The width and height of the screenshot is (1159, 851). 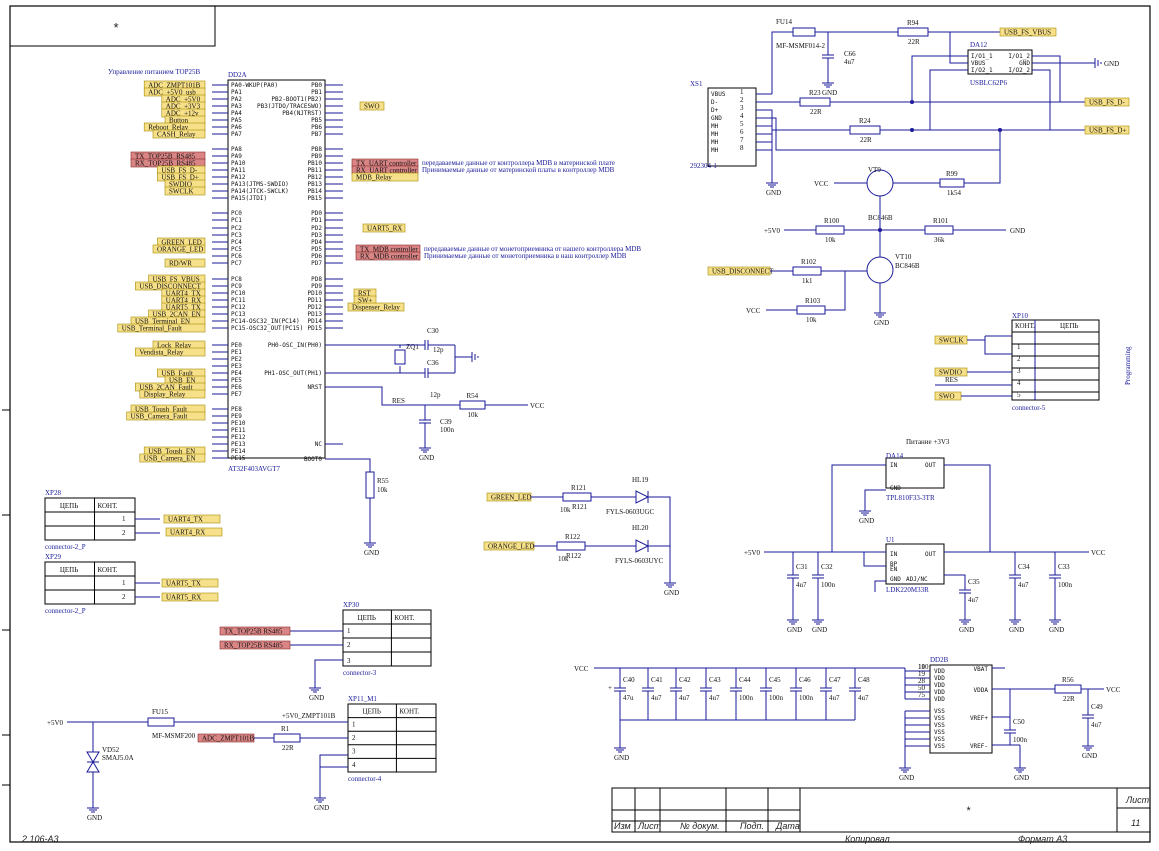 I want to click on net-label-text: RD/WR, so click(x=180, y=264).